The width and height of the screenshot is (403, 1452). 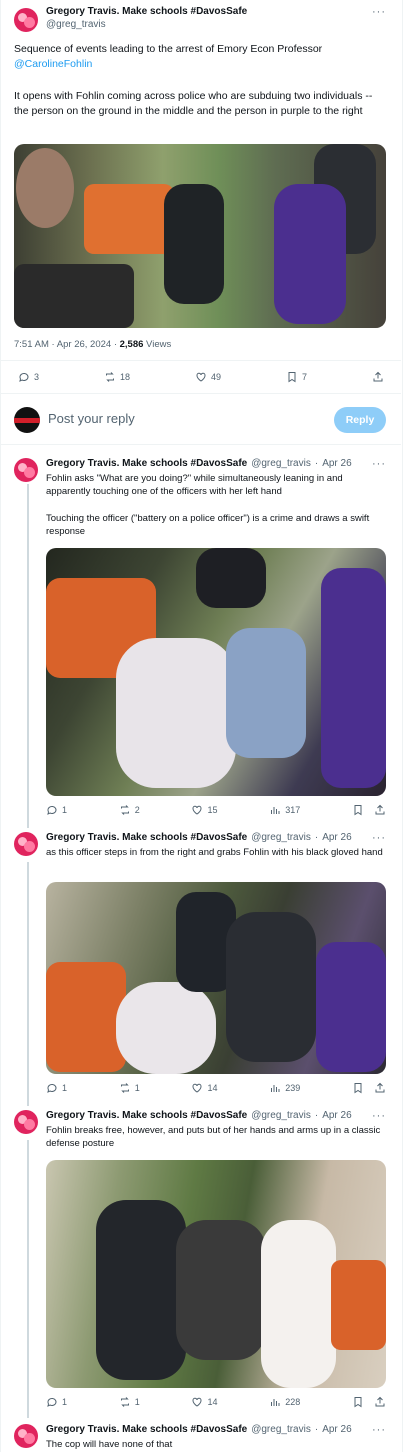 I want to click on photo-foreground, so click(x=74, y=296).